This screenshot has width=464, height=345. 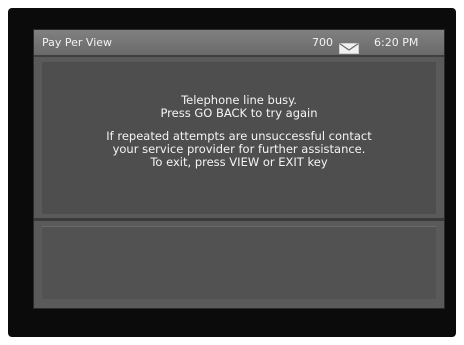 I want to click on envelope-icon, so click(x=349, y=46).